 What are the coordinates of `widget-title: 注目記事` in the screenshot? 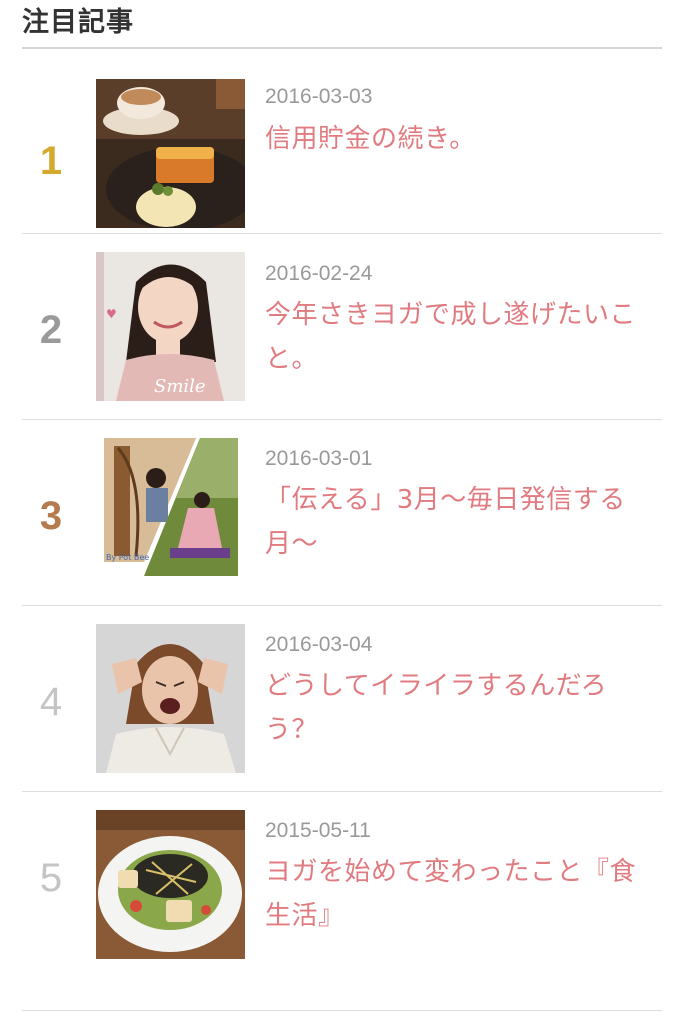 It's located at (342, 24).